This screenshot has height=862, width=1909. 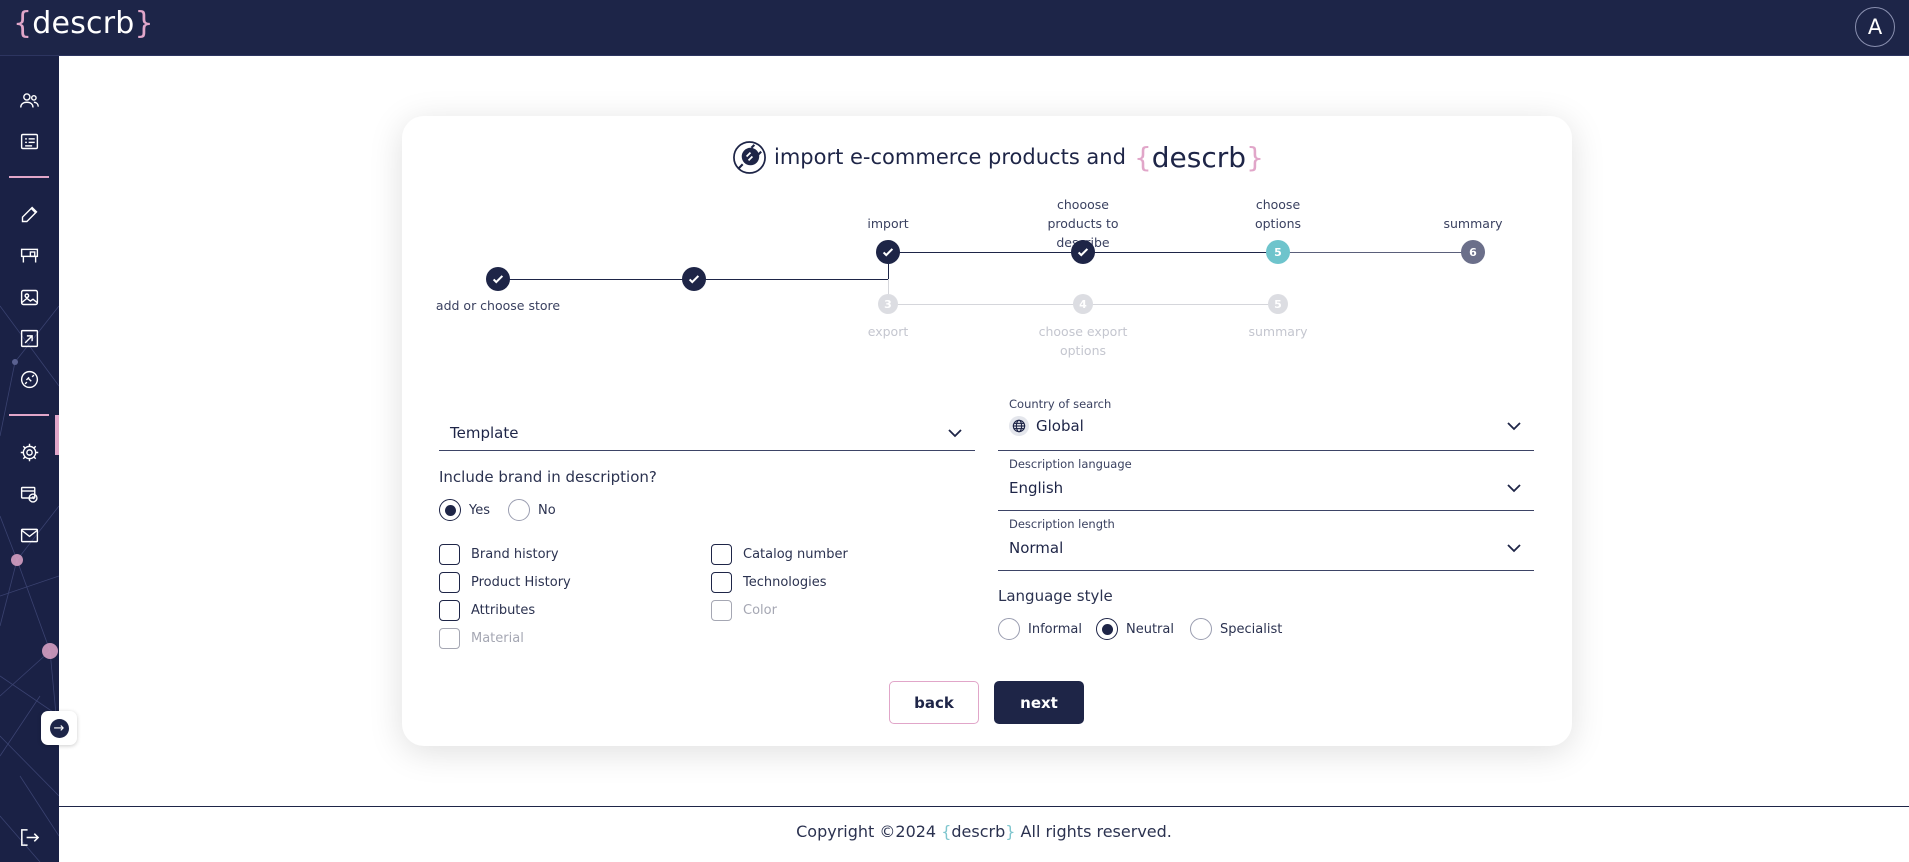 I want to click on brand-yes-radio: Yes, so click(x=464, y=510).